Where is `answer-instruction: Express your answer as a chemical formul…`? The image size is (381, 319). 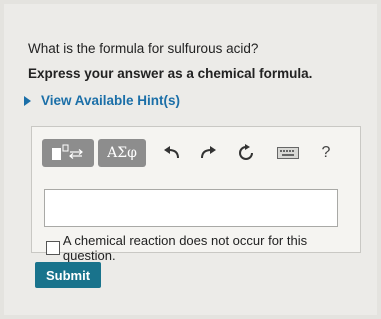
answer-instruction: Express your answer as a chemical formul… is located at coordinates (170, 73).